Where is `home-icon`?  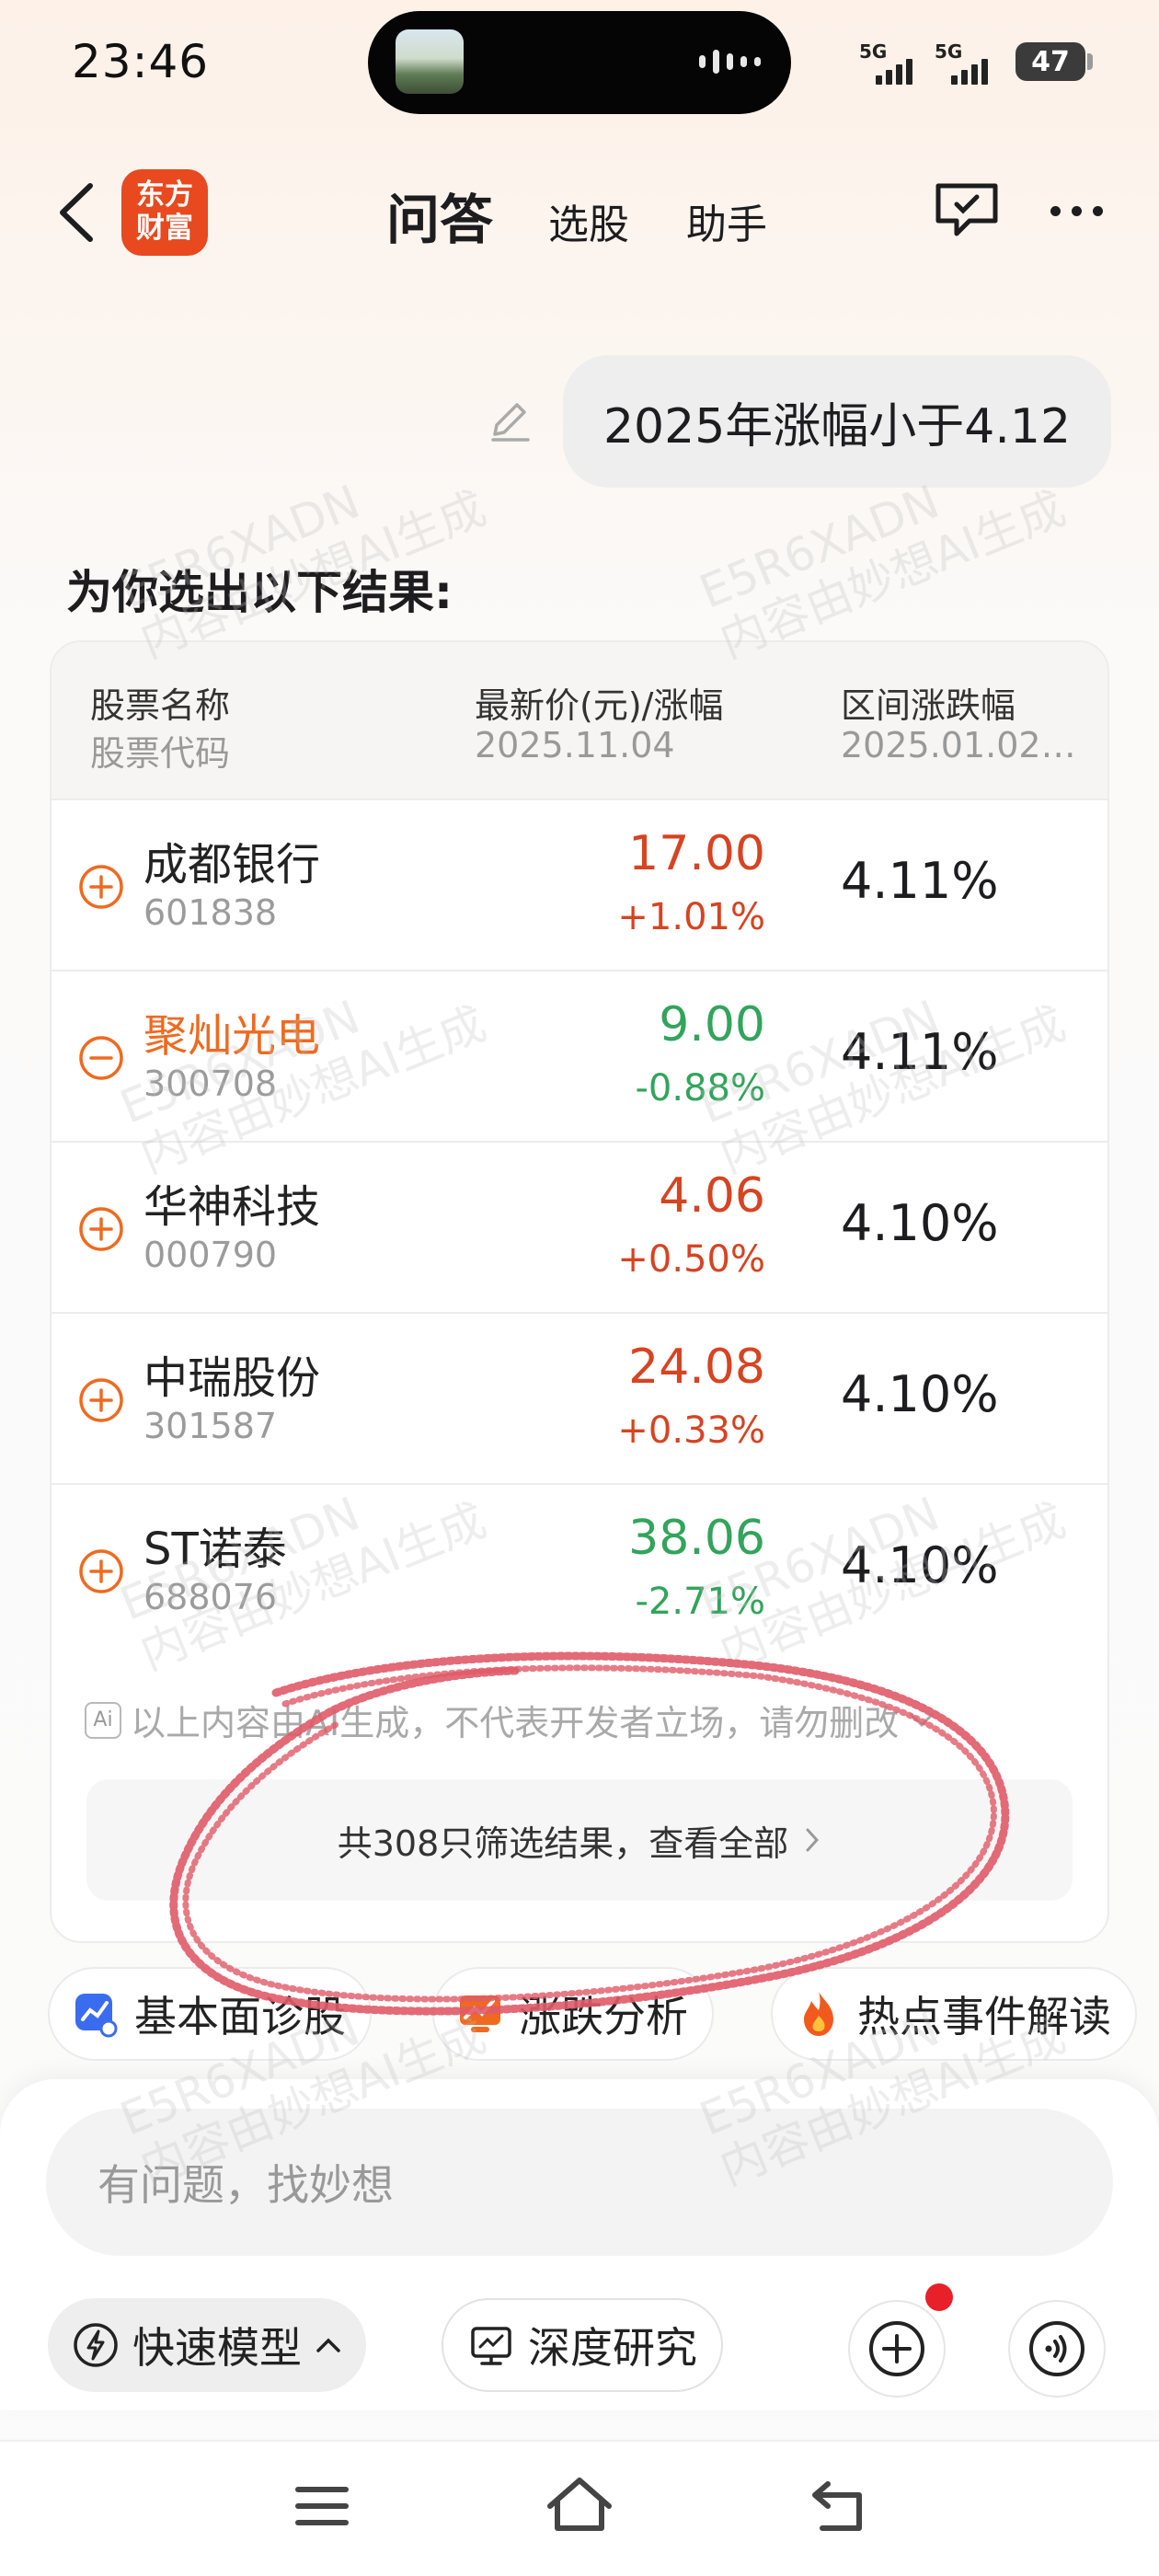 home-icon is located at coordinates (579, 2504).